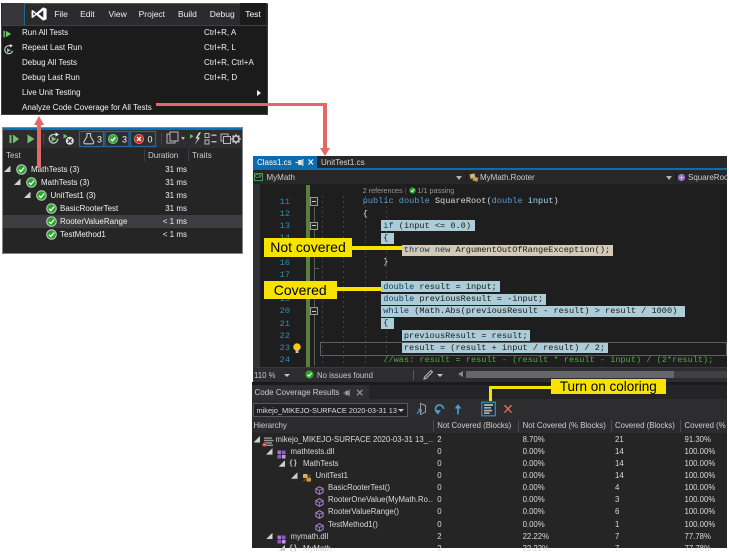 The image size is (729, 553). What do you see at coordinates (150, 140) in the screenshot?
I see `svg-text: 0` at bounding box center [150, 140].